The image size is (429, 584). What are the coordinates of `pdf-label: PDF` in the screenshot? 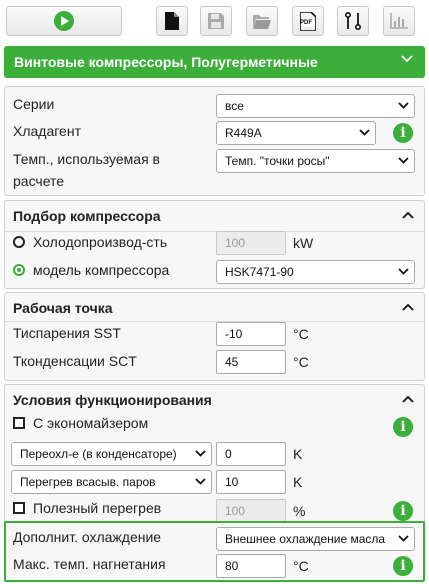 It's located at (306, 23).